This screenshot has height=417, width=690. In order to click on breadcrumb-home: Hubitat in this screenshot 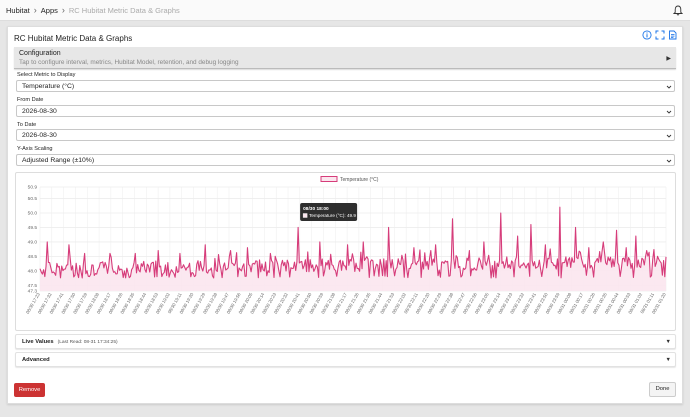, I will do `click(18, 10)`.